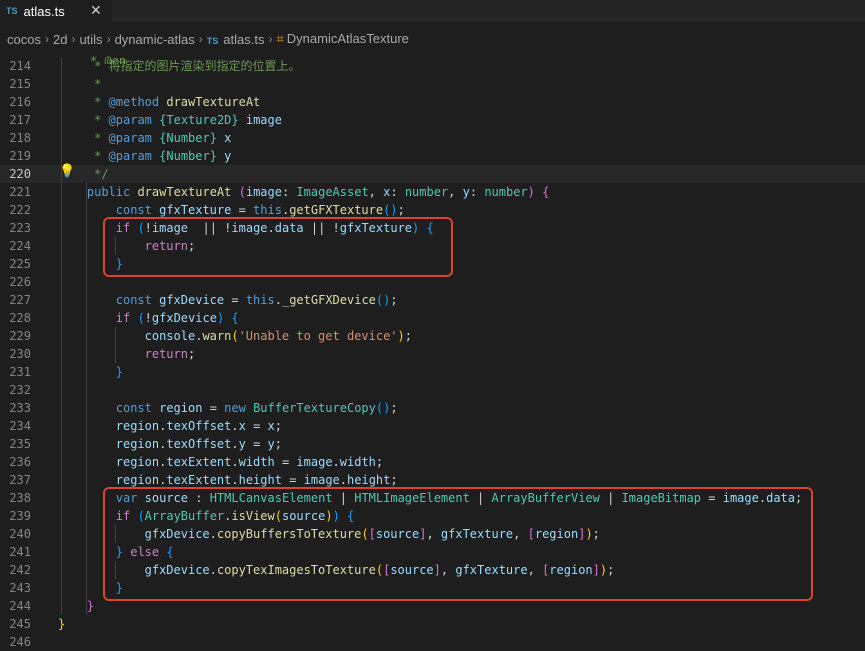  Describe the element at coordinates (20, 282) in the screenshot. I see `line-number: 226` at that location.